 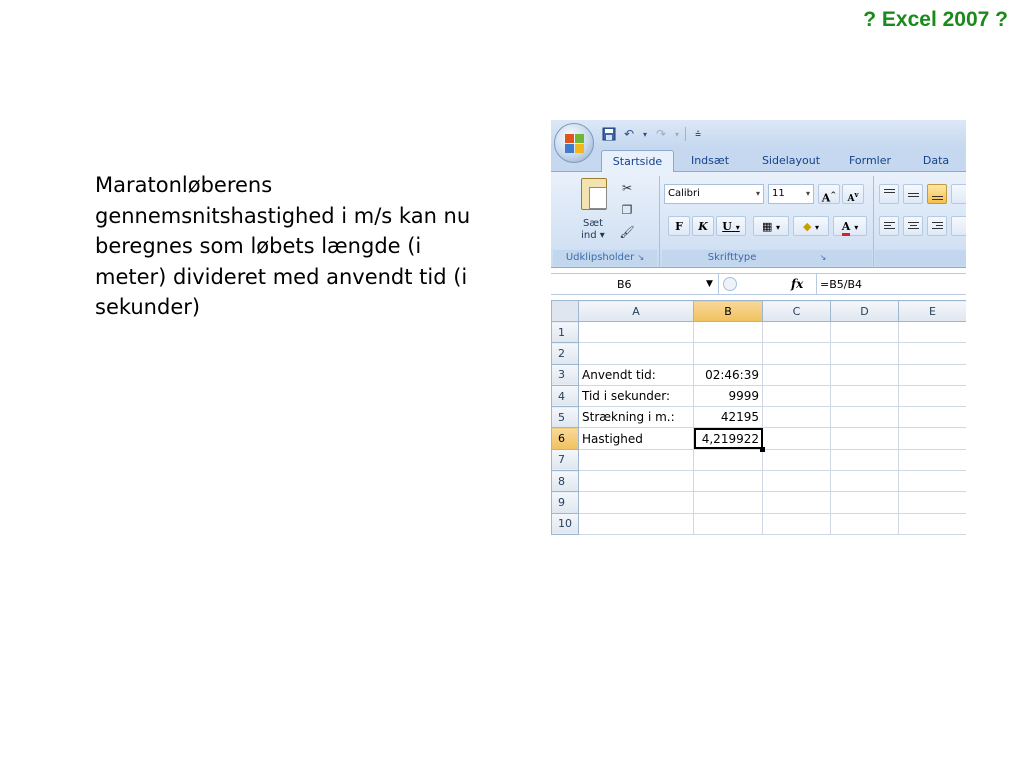 What do you see at coordinates (565, 417) in the screenshot?
I see `row-header: 5` at bounding box center [565, 417].